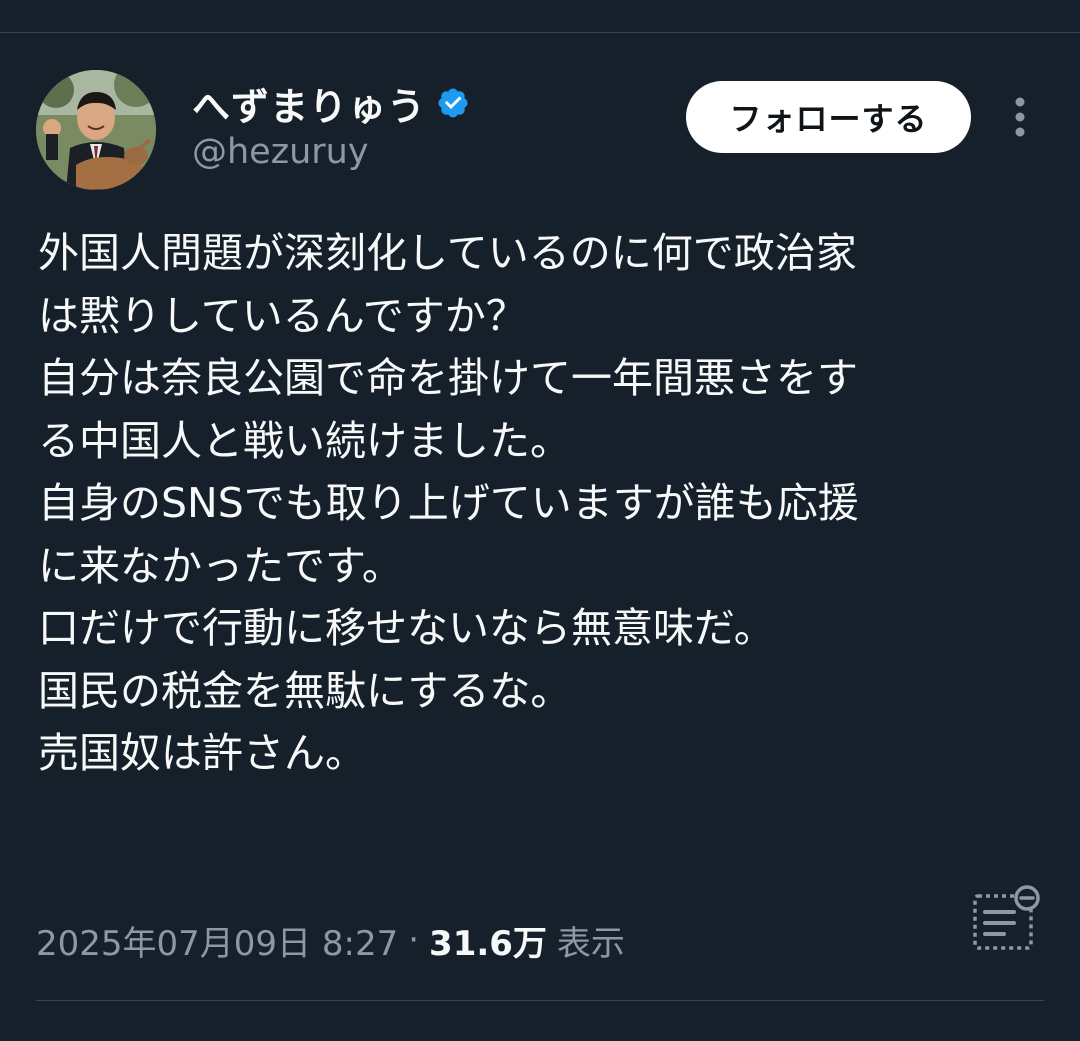 The height and width of the screenshot is (1041, 1080). Describe the element at coordinates (540, 32) in the screenshot. I see `top-divider` at that location.